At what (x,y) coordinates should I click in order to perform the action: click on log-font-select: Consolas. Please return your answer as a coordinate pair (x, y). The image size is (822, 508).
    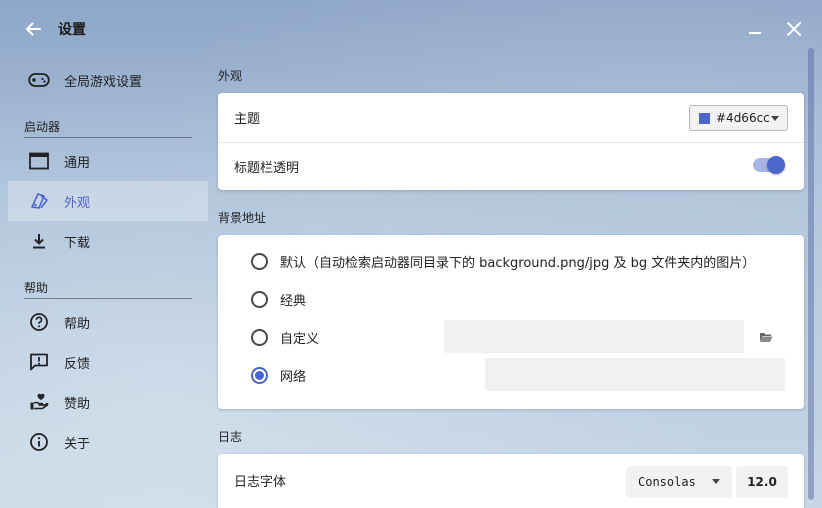
    Looking at the image, I should click on (679, 482).